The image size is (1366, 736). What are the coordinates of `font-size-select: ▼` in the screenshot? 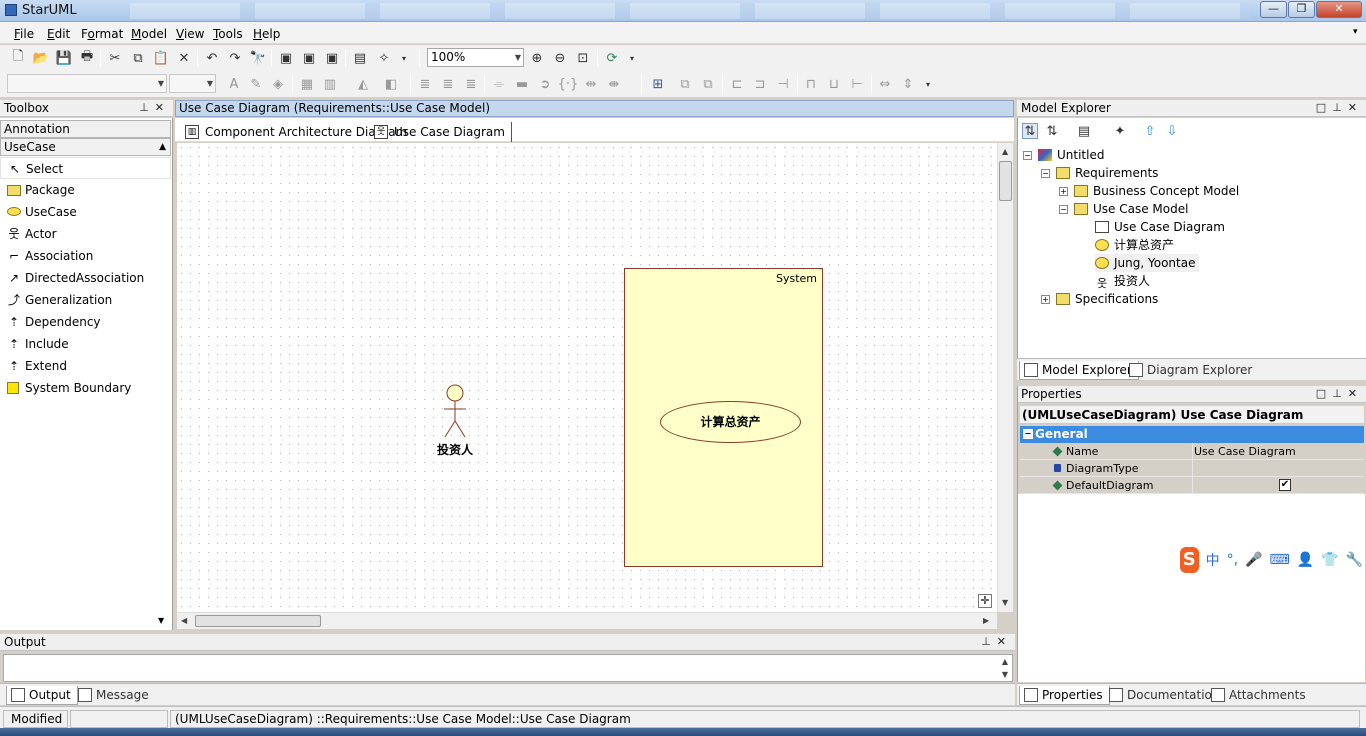 It's located at (192, 83).